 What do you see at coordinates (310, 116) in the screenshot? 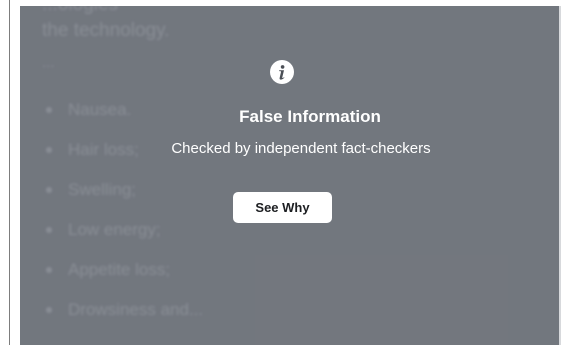
I see `warning-title: False Information` at bounding box center [310, 116].